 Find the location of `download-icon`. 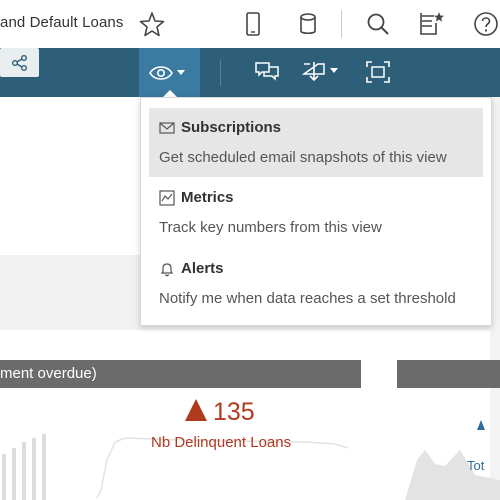

download-icon is located at coordinates (322, 72).